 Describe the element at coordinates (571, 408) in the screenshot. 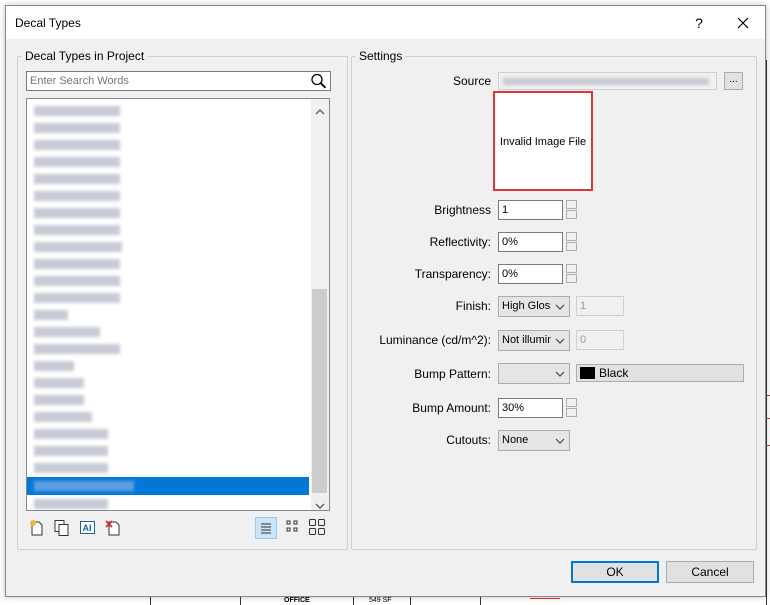

I see `bump-amount-spinner` at that location.